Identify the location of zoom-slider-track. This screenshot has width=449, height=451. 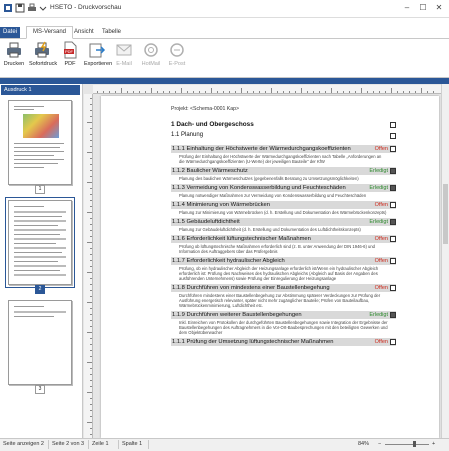
(407, 444).